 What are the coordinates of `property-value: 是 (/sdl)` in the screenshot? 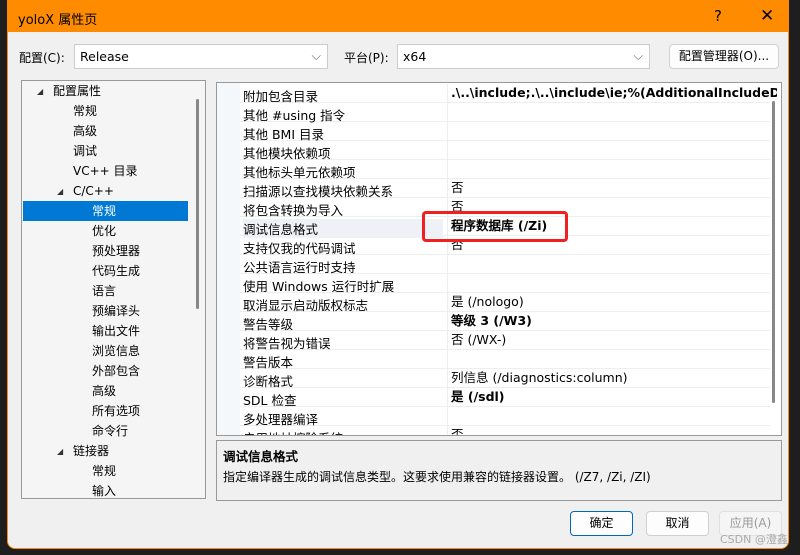 It's located at (612, 397).